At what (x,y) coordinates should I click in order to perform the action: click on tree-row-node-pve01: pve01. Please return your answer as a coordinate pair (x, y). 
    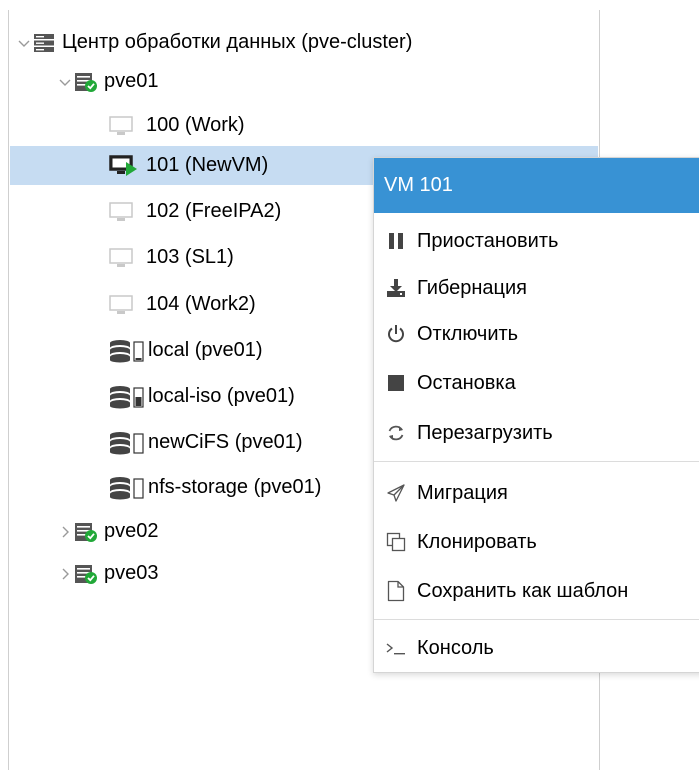
    Looking at the image, I should click on (304, 81).